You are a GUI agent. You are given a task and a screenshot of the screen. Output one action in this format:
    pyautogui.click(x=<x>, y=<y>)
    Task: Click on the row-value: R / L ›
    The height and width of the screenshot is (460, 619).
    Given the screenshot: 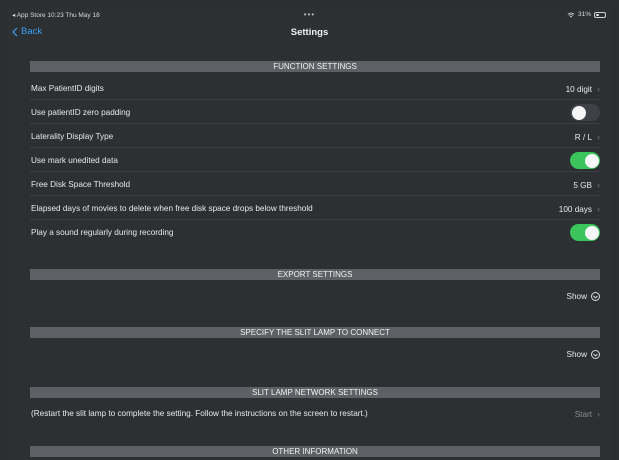 What is the action you would take?
    pyautogui.click(x=587, y=137)
    